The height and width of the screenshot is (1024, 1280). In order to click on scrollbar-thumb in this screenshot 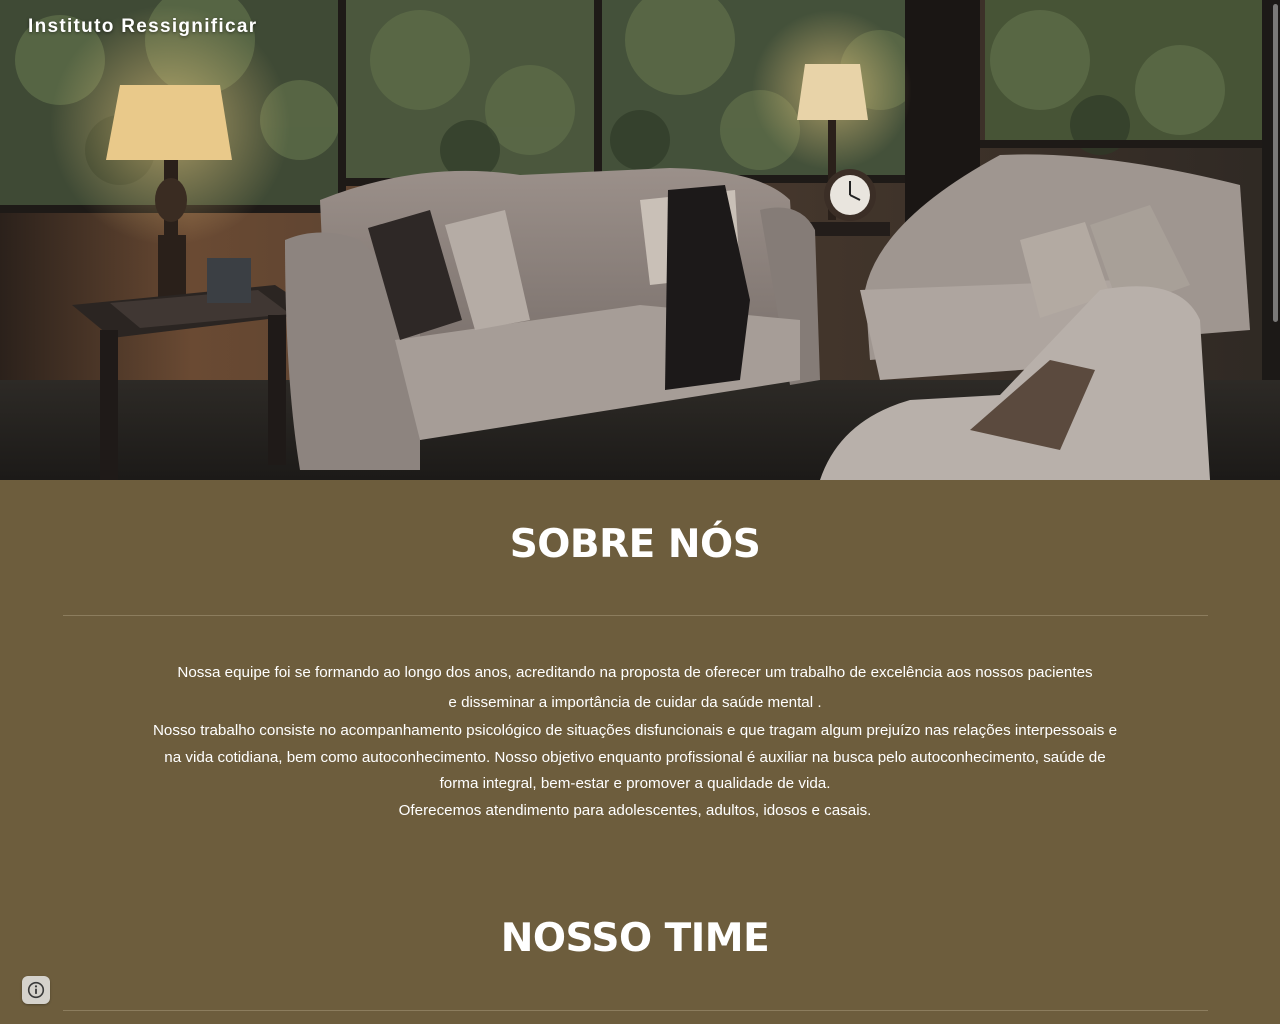, I will do `click(1275, 163)`.